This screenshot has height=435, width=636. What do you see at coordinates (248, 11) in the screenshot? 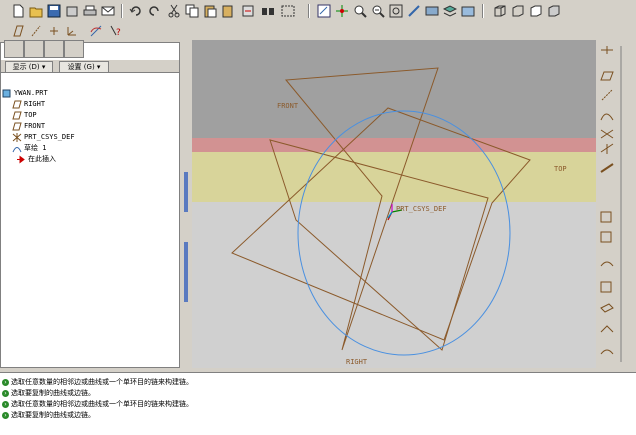
I see `regenerate-icon` at bounding box center [248, 11].